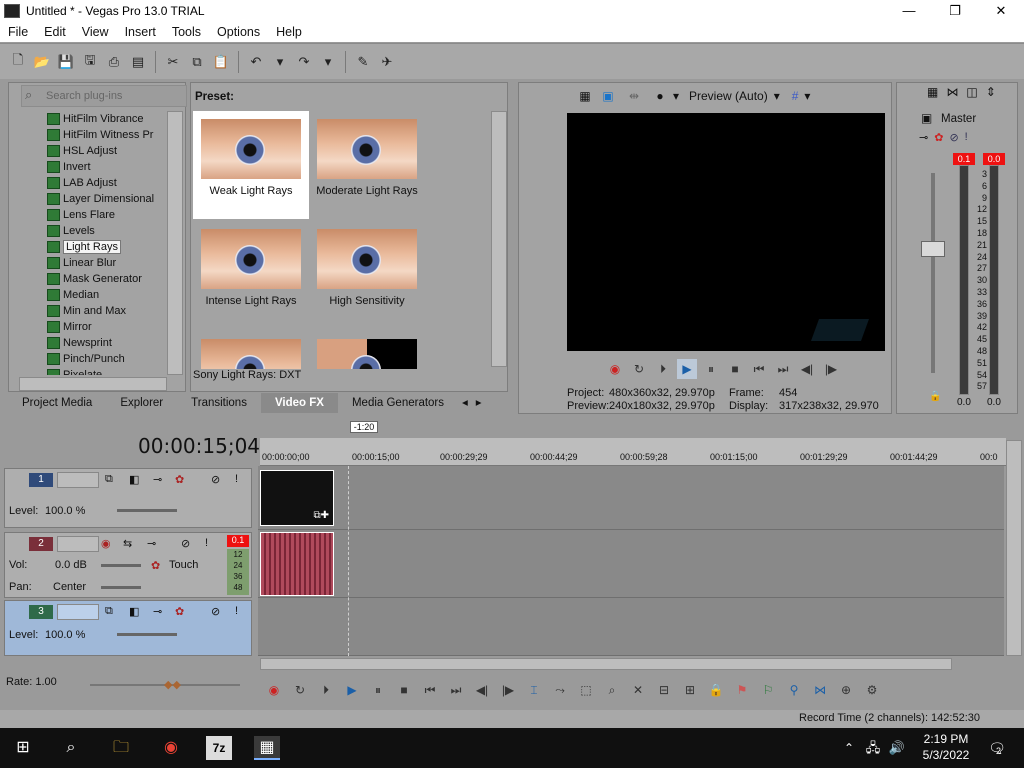 The height and width of the screenshot is (768, 1024). I want to click on maximize-button: ❐, so click(955, 11).